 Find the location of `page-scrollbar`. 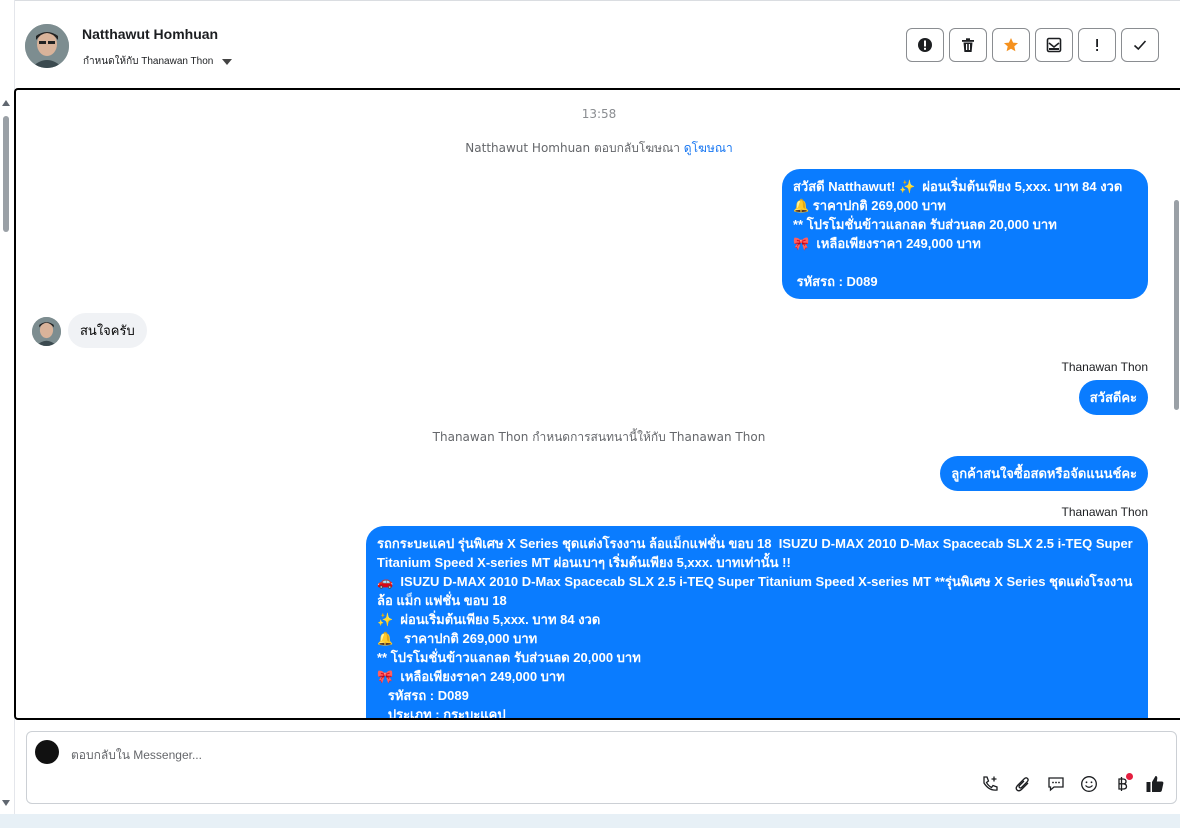

page-scrollbar is located at coordinates (6, 453).